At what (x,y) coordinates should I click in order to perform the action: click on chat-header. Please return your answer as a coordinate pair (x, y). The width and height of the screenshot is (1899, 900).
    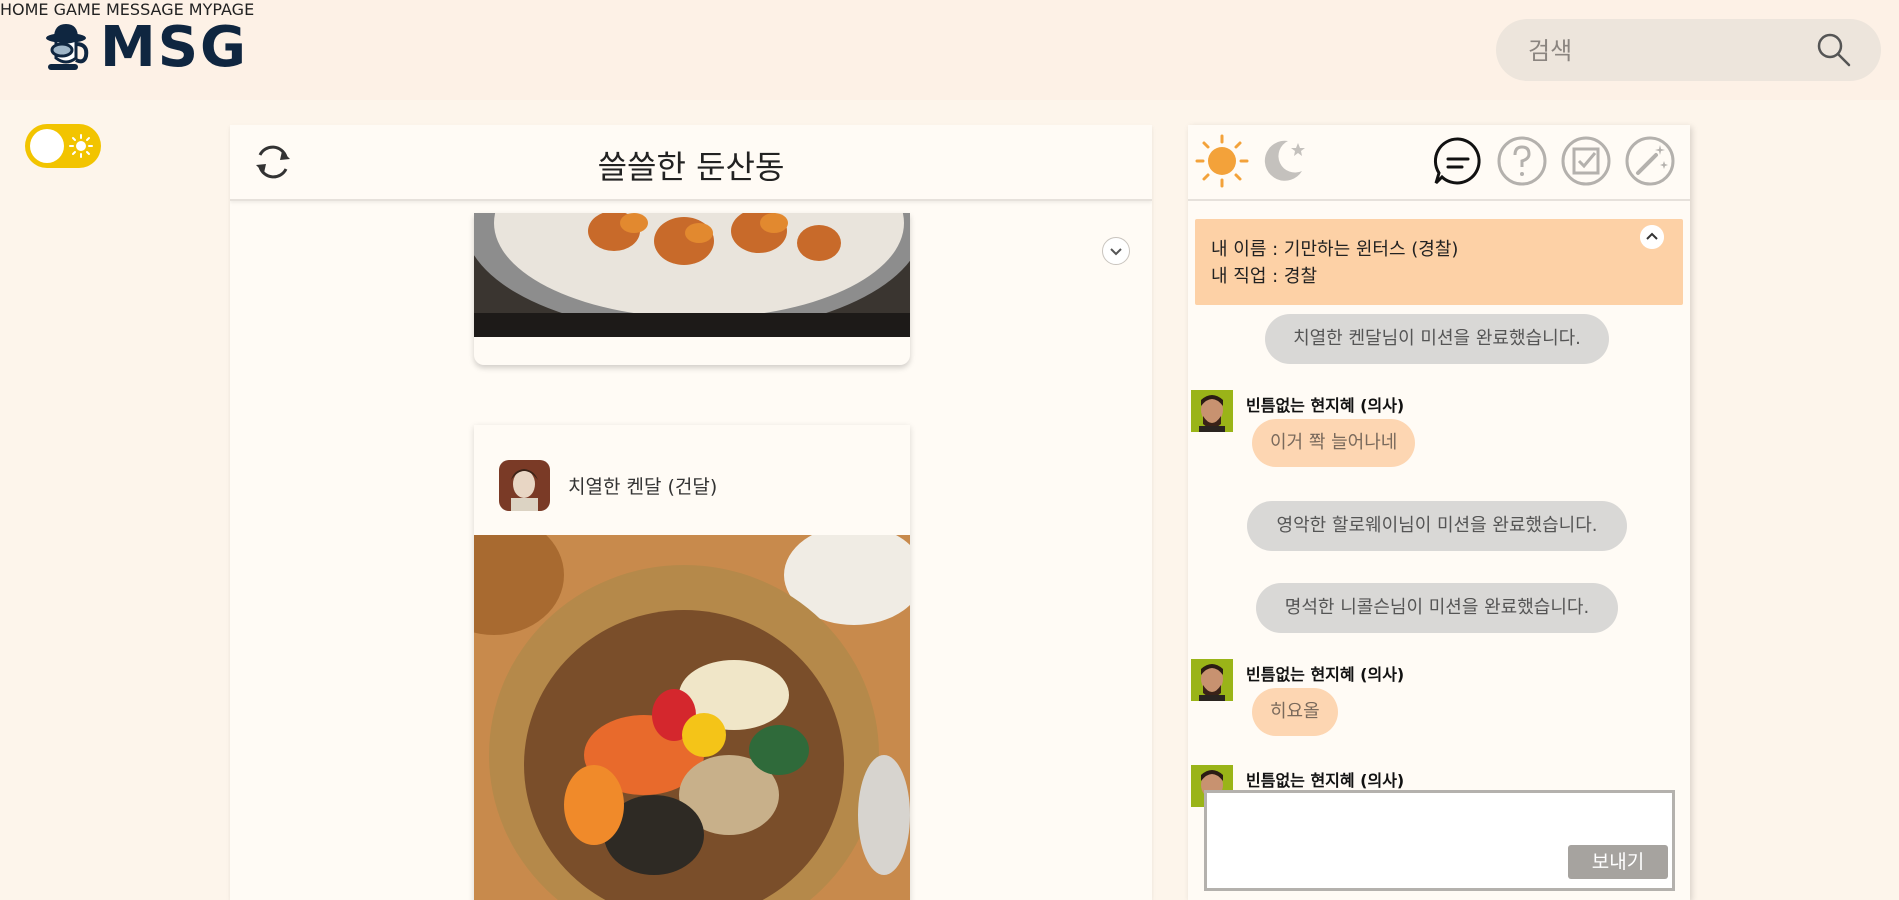
    Looking at the image, I should click on (1439, 163).